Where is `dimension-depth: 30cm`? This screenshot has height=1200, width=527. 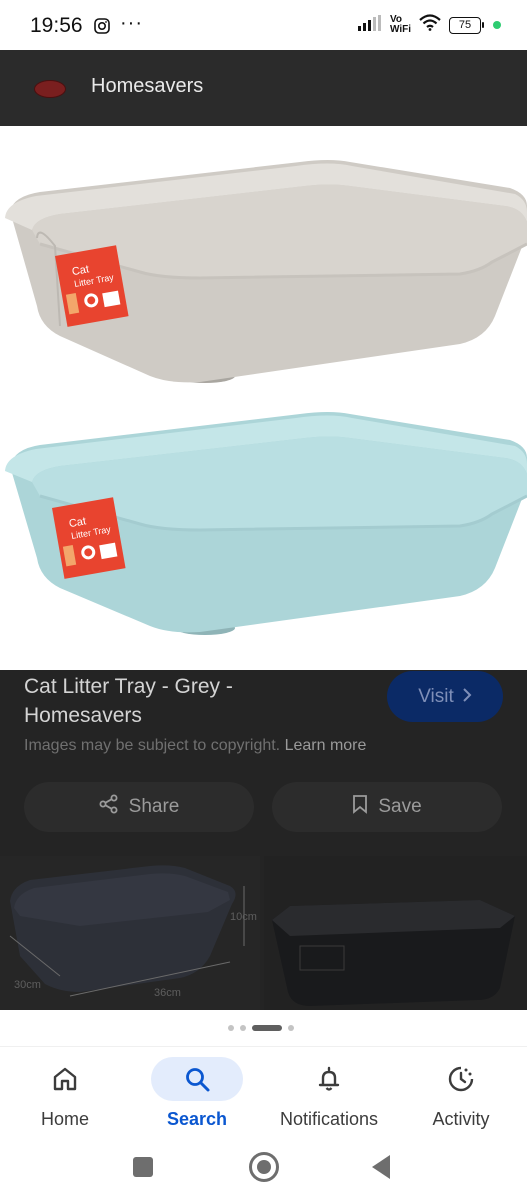
dimension-depth: 30cm is located at coordinates (27, 985).